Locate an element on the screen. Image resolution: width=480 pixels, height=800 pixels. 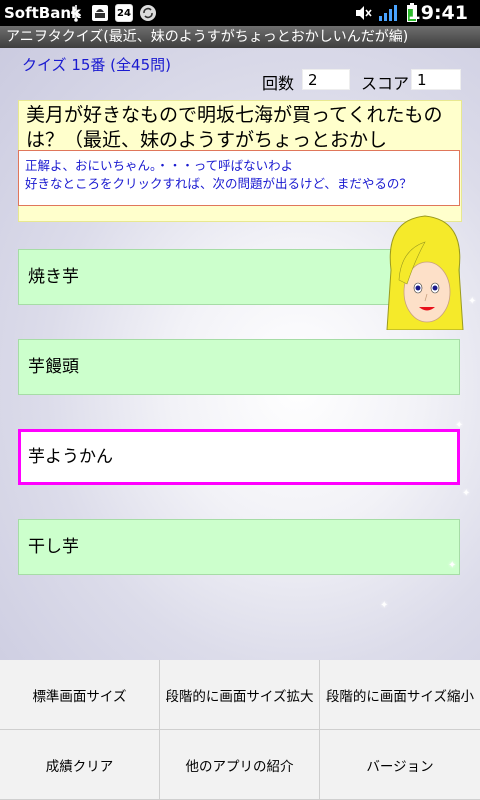
quiz-number: クイズ 15番 (全45問) is located at coordinates (96, 65).